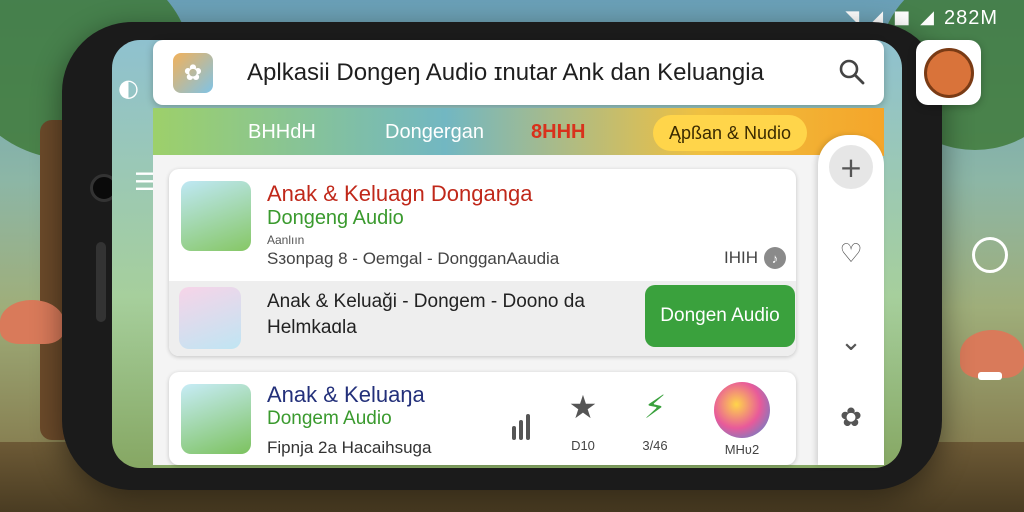 Image resolution: width=1024 pixels, height=512 pixels. What do you see at coordinates (558, 132) in the screenshot?
I see `tab-8hhh: 8HHH` at bounding box center [558, 132].